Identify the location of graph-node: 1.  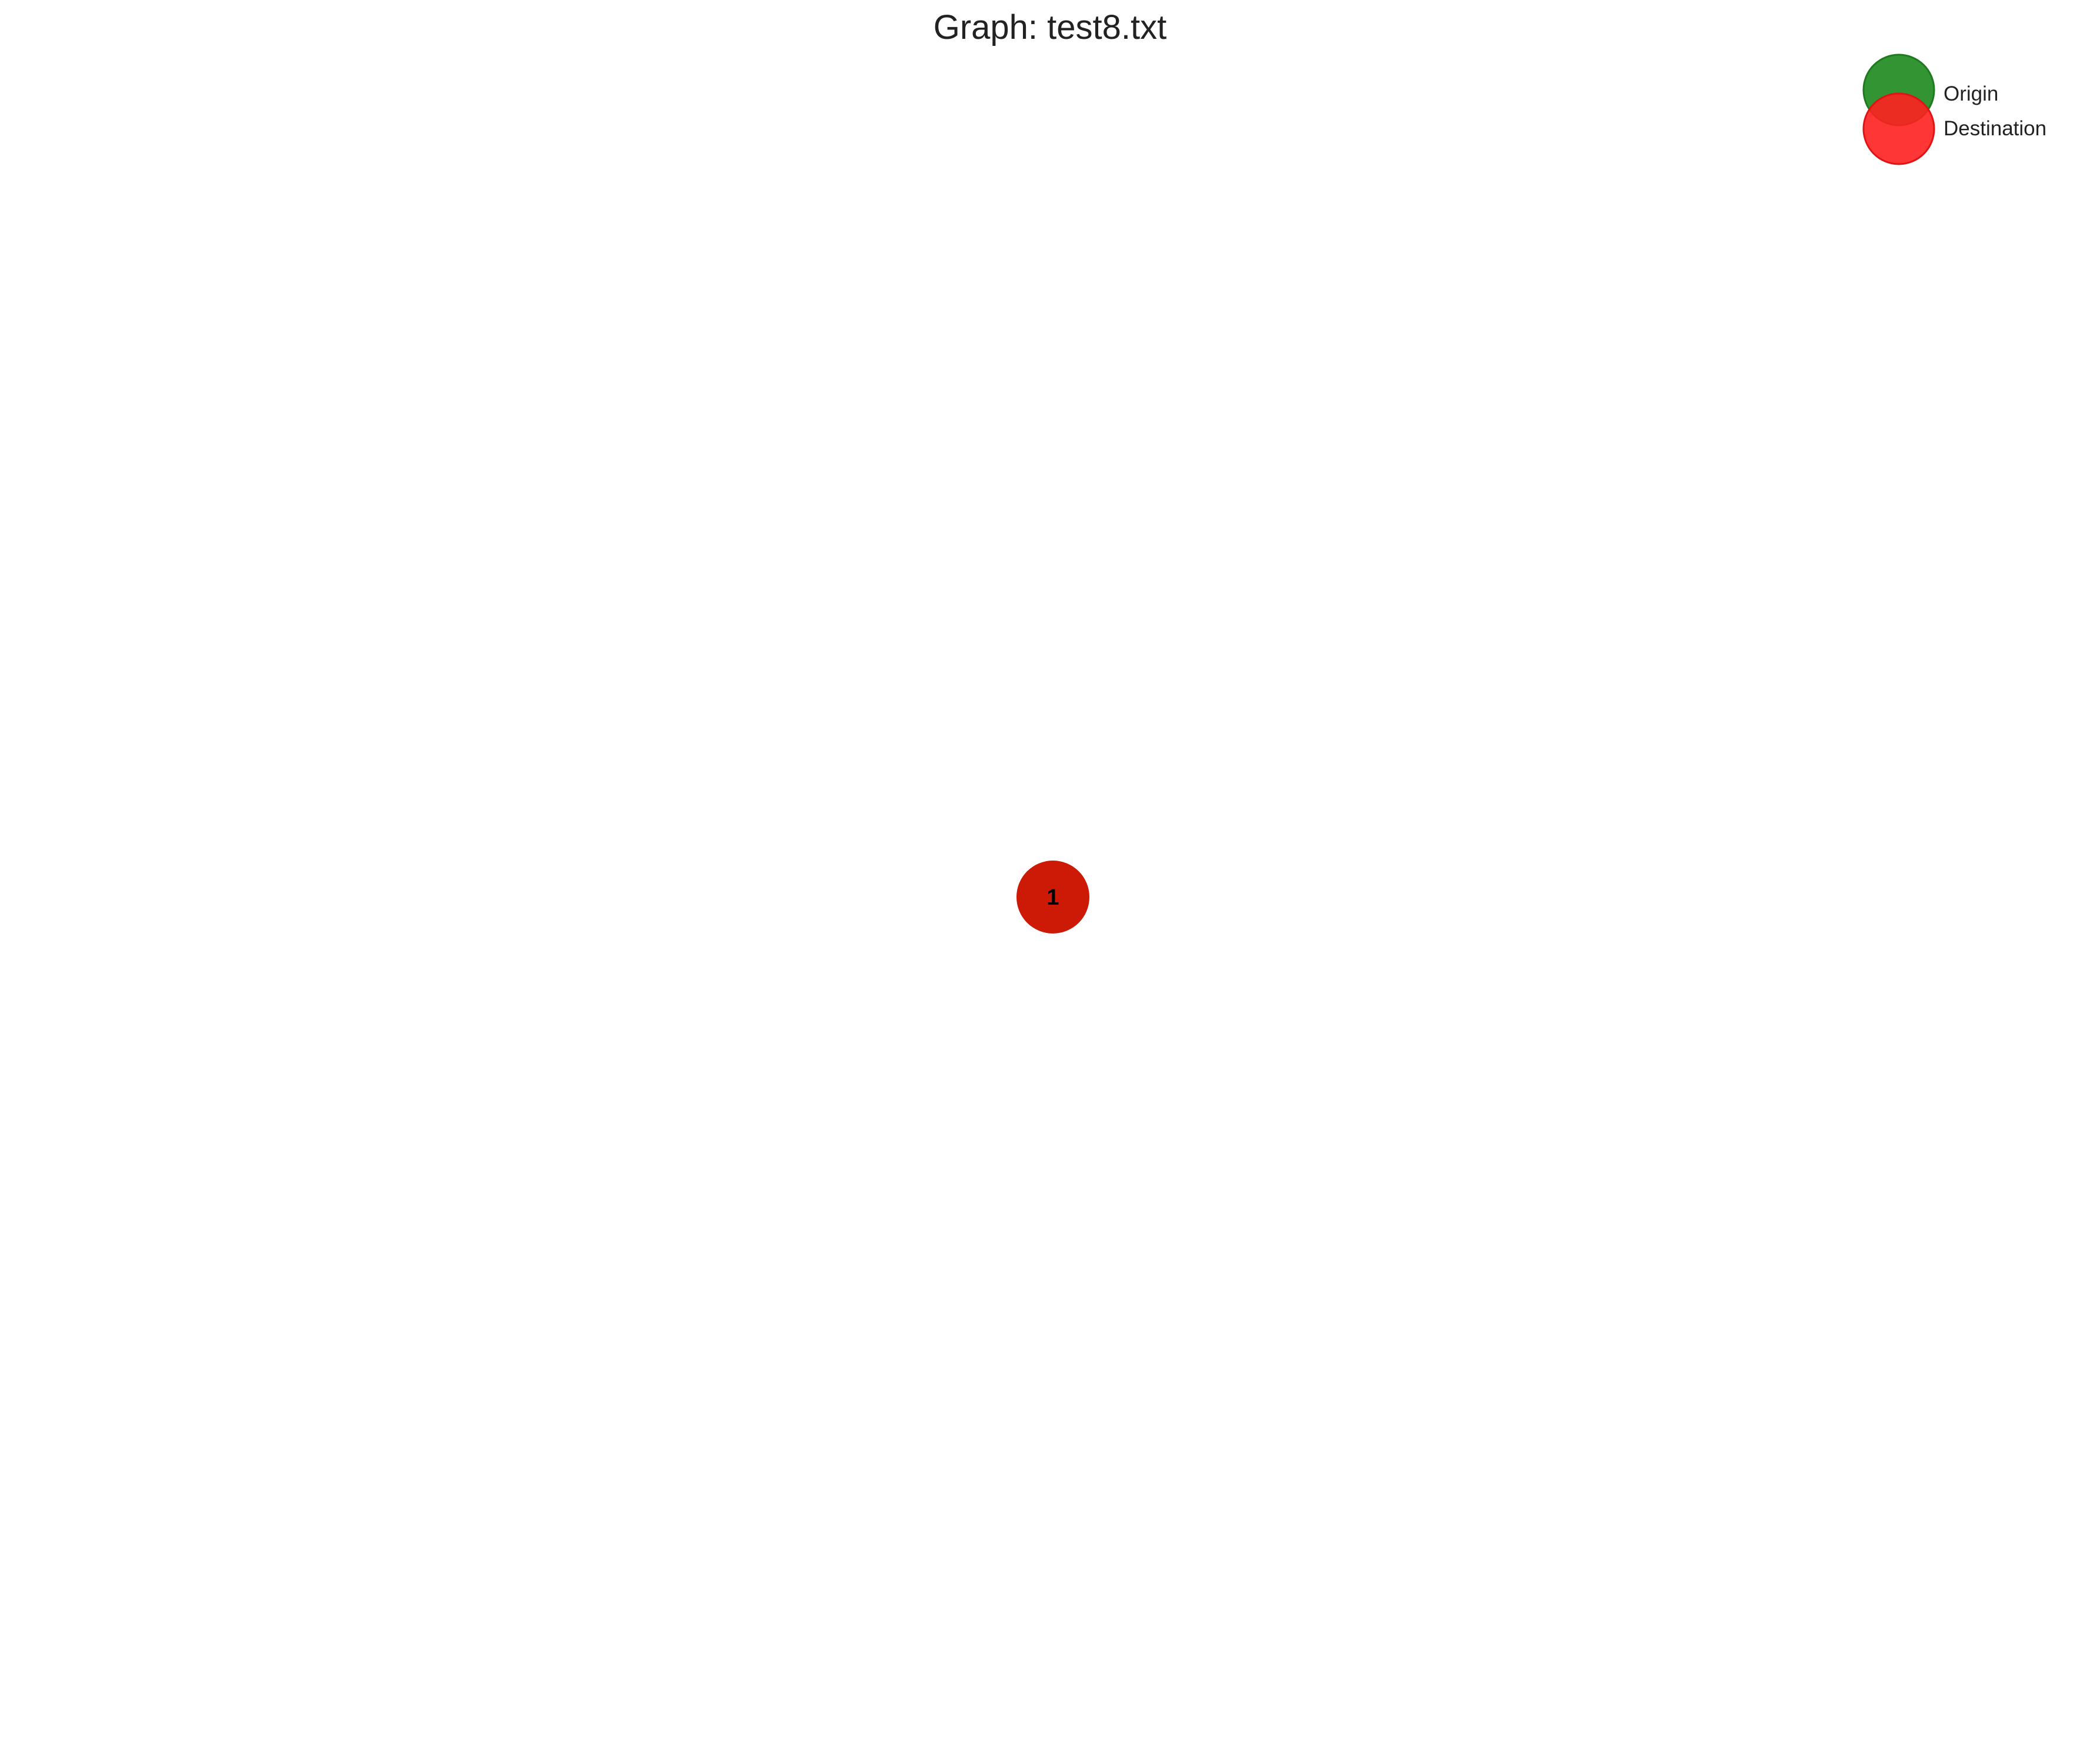
(1052, 897).